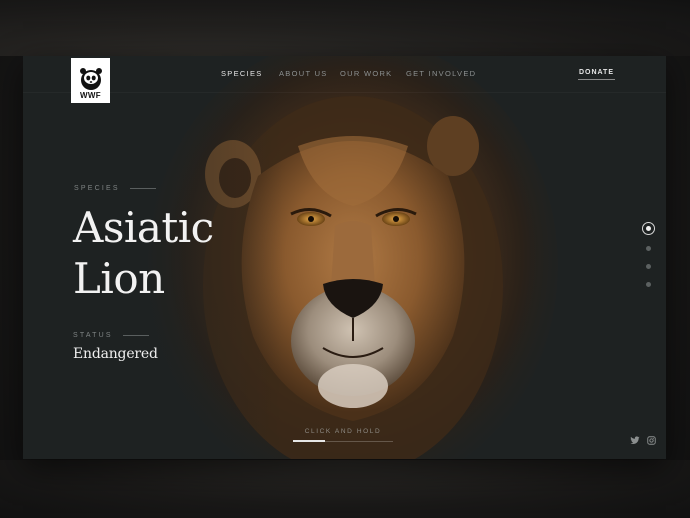  What do you see at coordinates (93, 335) in the screenshot?
I see `status-label: STATUS` at bounding box center [93, 335].